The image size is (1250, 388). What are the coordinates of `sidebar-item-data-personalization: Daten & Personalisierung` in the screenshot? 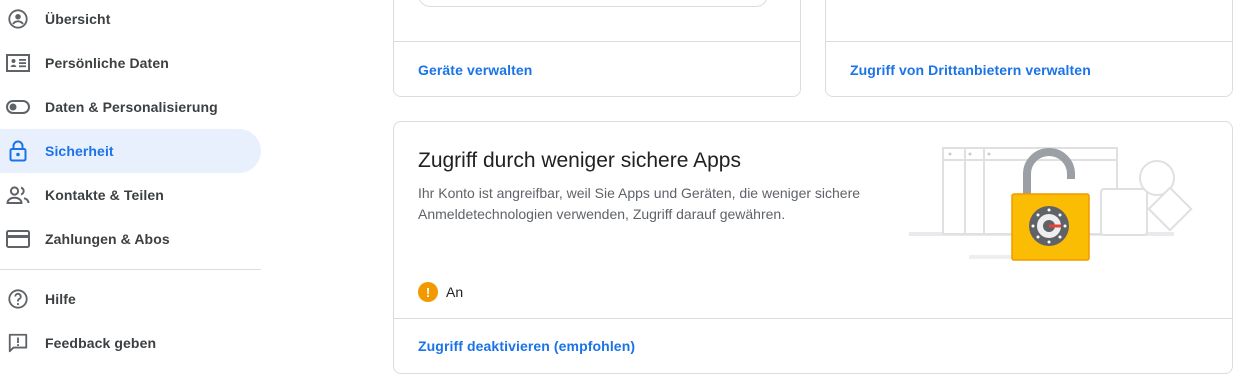 It's located at (130, 107).